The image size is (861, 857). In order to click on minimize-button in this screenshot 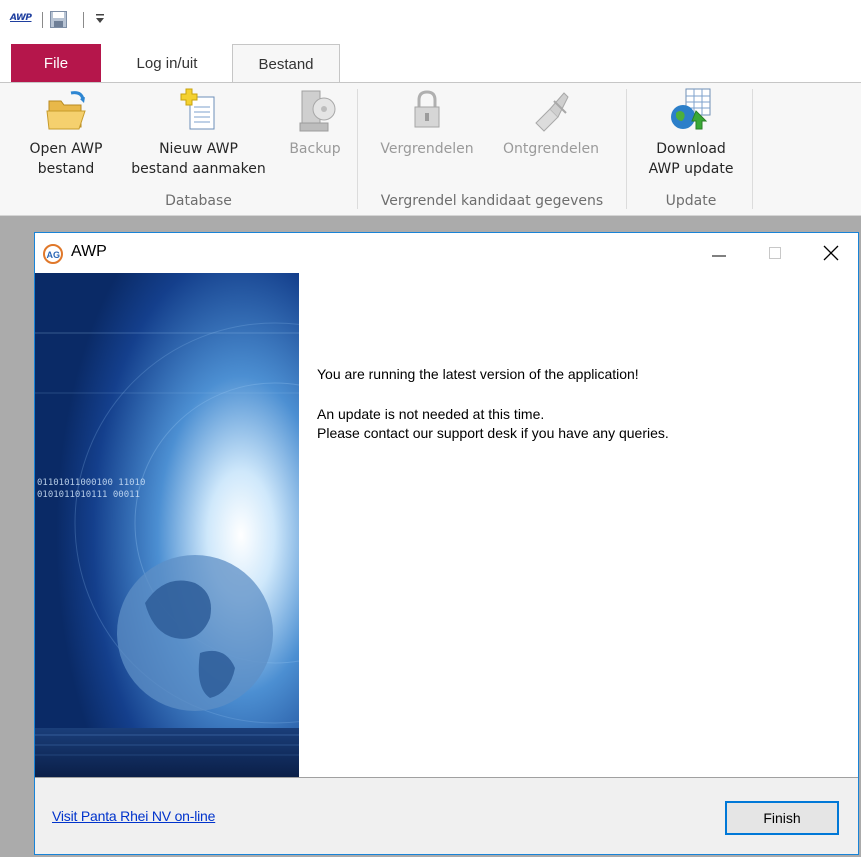, I will do `click(719, 253)`.